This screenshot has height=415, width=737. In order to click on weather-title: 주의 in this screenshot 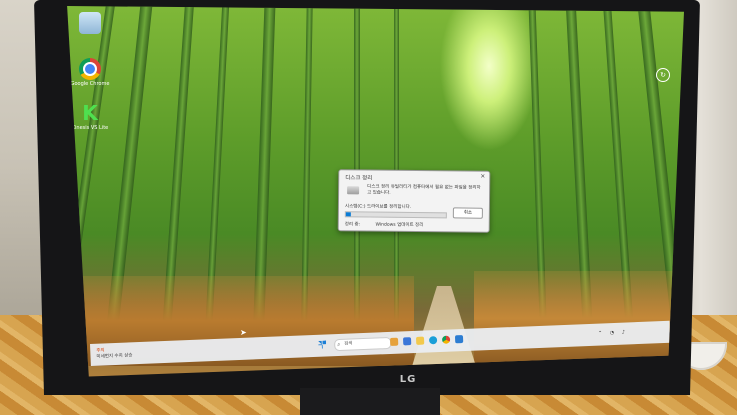, I will do `click(100, 351)`.